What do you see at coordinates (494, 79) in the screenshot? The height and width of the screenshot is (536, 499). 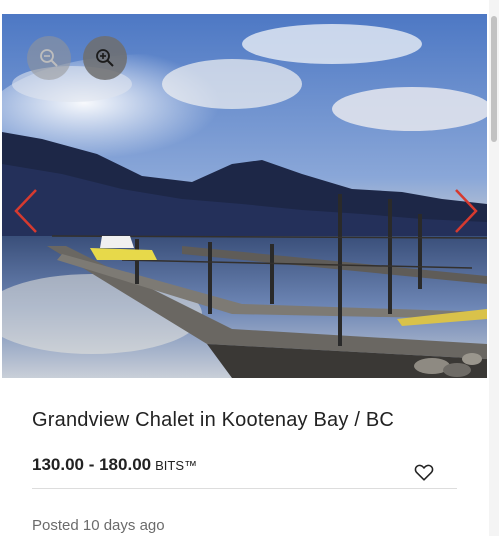 I see `scrollbar-thumb` at bounding box center [494, 79].